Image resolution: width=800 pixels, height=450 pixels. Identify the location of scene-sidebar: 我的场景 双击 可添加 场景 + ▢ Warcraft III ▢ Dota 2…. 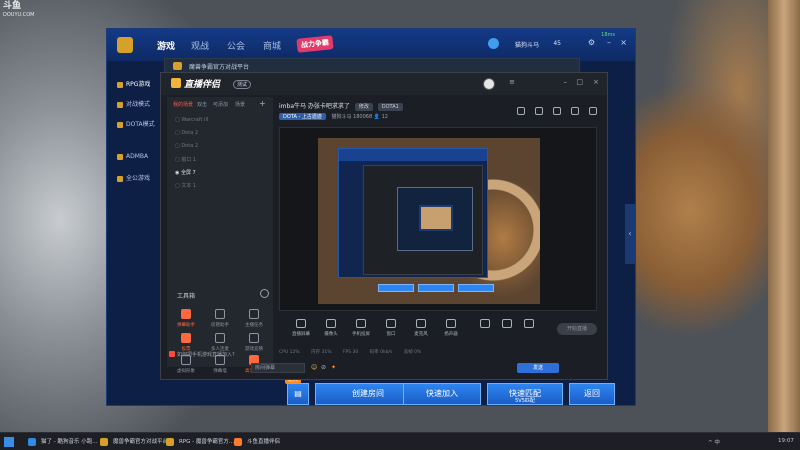
(220, 235).